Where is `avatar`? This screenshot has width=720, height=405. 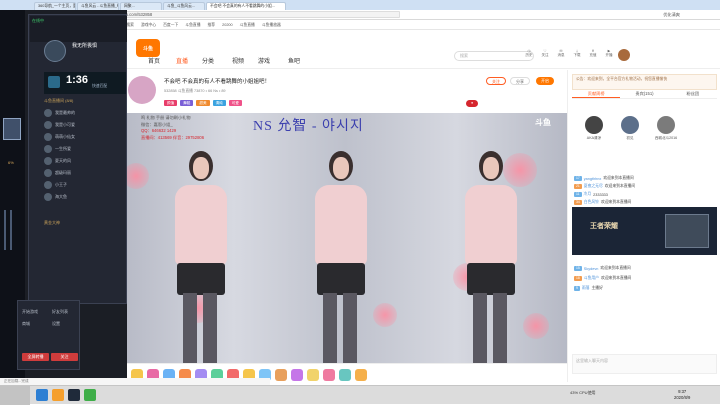
avatar is located at coordinates (48, 149).